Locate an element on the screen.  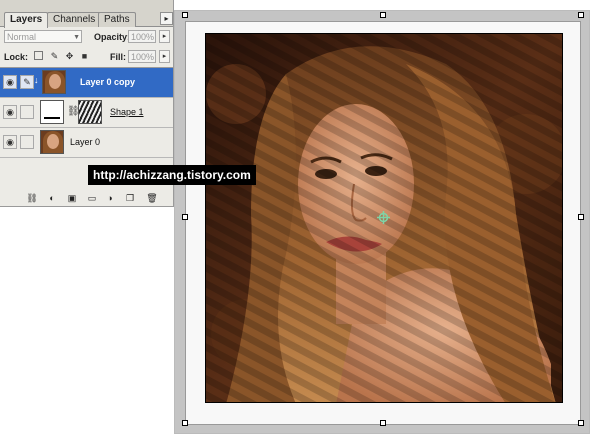
opacity-slider-arrow-icon: ▸ is located at coordinates (164, 36).